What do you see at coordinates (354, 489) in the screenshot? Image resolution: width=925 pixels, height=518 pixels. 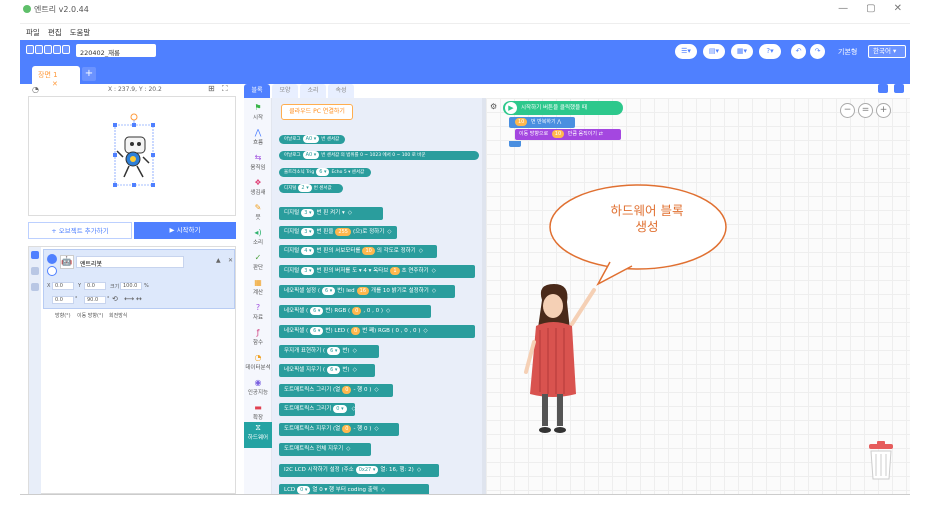 I see `hardware-command-block: LCD 0 ▾ 열 0 ▾ 행 부터 coding 출력 ◇` at bounding box center [354, 489].